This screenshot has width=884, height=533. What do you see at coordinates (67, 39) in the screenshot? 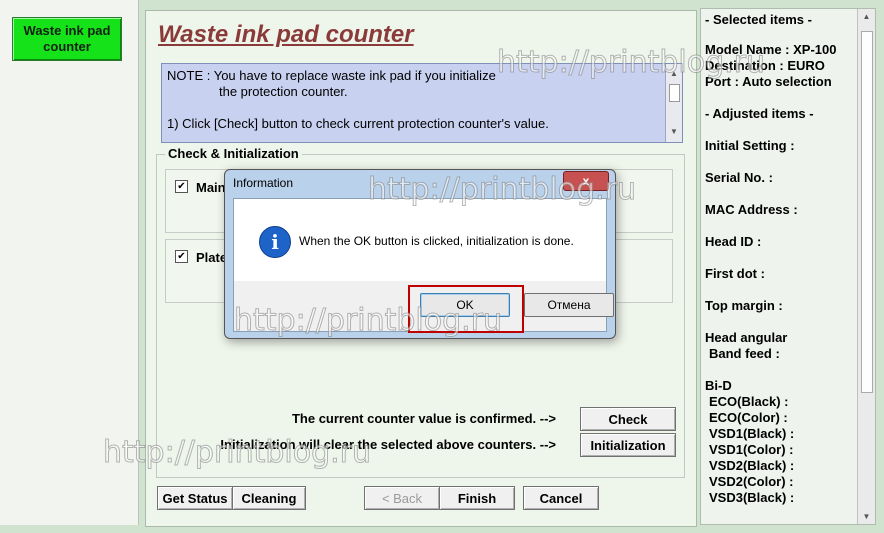
I see `waste-ink-pad-counter-button: Waste ink pad counter` at bounding box center [67, 39].